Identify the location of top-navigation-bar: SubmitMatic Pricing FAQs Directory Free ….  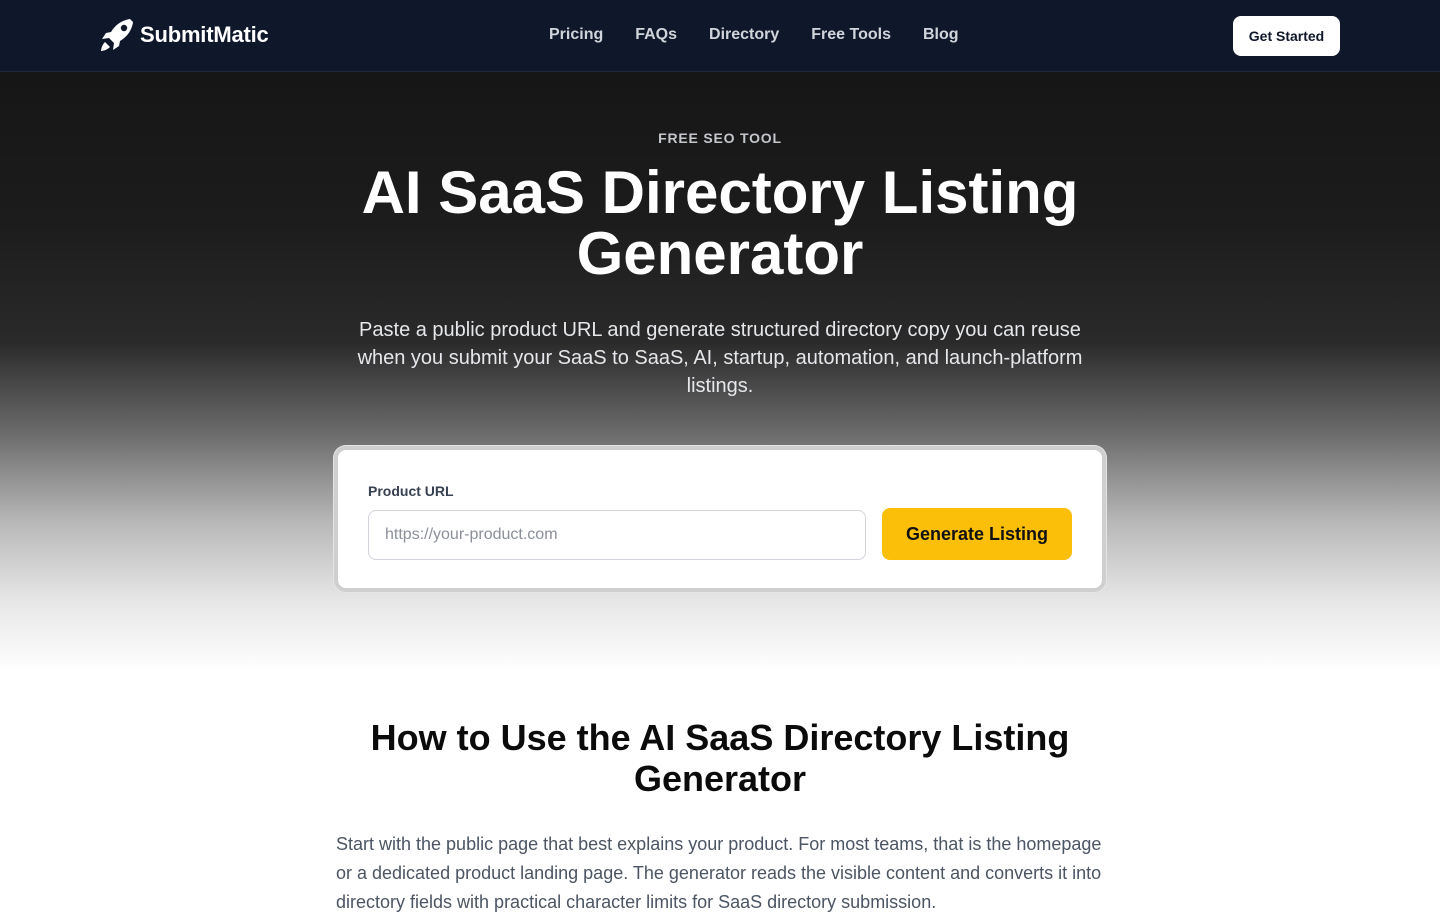
(720, 36).